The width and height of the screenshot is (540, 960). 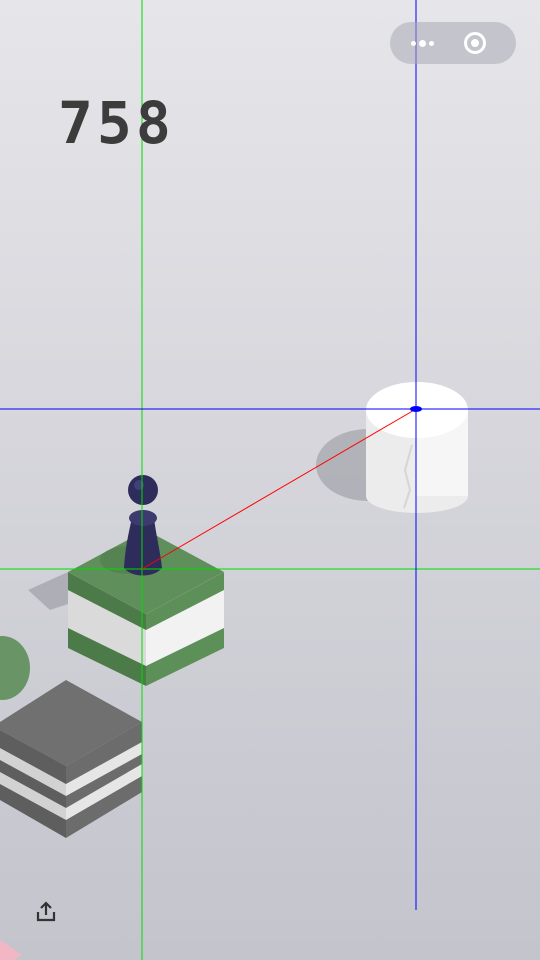 What do you see at coordinates (116, 123) in the screenshot?
I see `score-counter: 758` at bounding box center [116, 123].